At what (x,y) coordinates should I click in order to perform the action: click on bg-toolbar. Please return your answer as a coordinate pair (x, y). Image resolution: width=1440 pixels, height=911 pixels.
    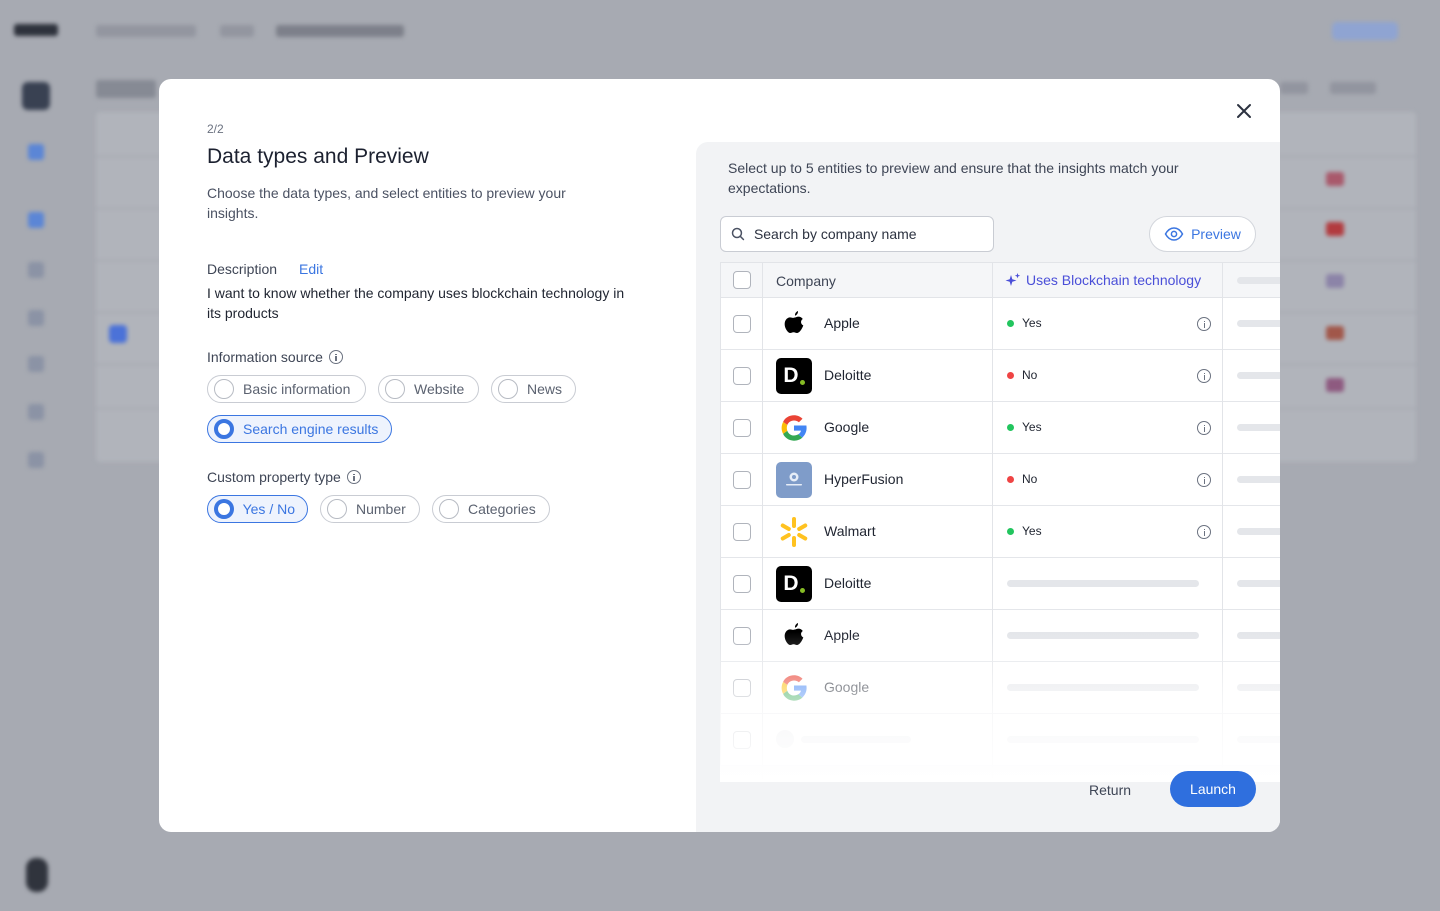
    Looking at the image, I should click on (1353, 88).